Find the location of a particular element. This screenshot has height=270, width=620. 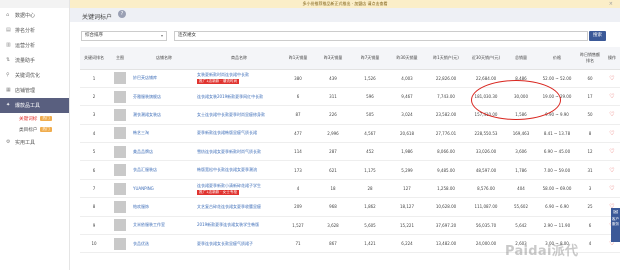

sidebar-top is located at coordinates (34, 4).